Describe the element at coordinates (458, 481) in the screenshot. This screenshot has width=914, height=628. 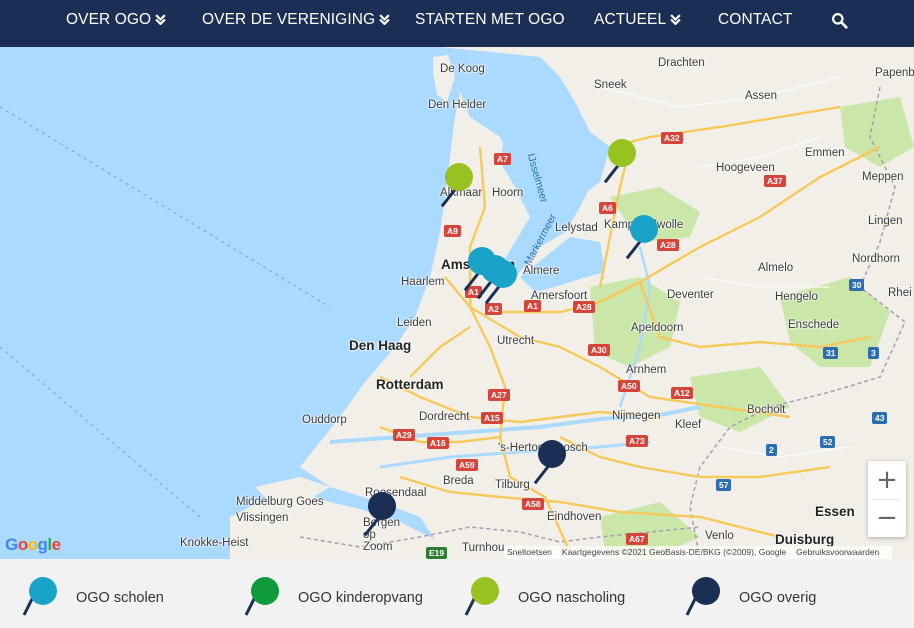
I see `place-label: Breda` at that location.